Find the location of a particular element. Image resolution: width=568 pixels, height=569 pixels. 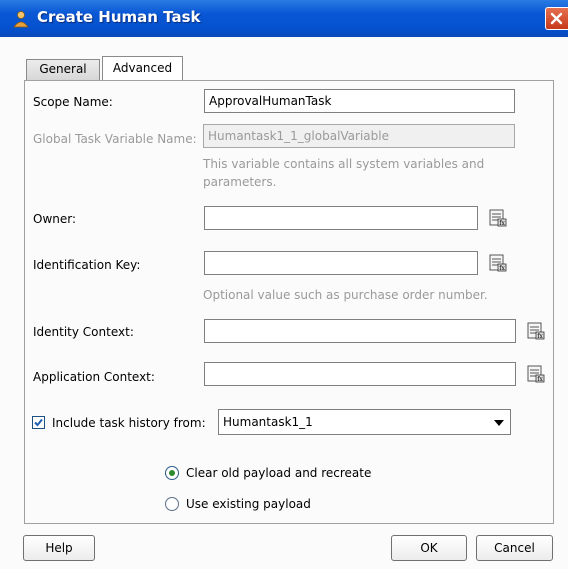

global-task-variable-label: Global Task Variable Name: is located at coordinates (115, 139).